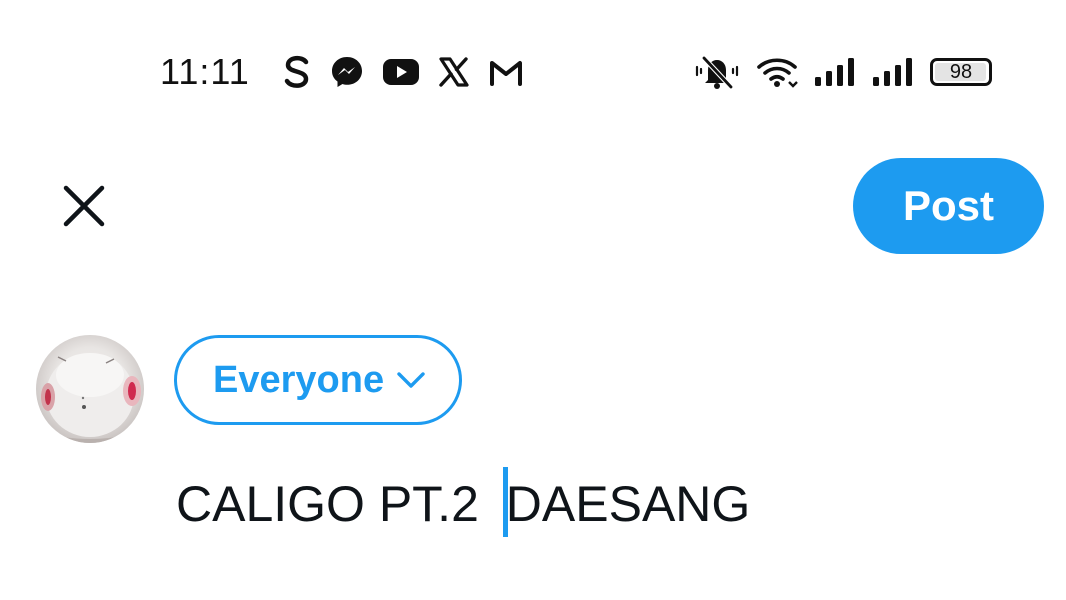  What do you see at coordinates (948, 206) in the screenshot?
I see `post-button: Post` at bounding box center [948, 206].